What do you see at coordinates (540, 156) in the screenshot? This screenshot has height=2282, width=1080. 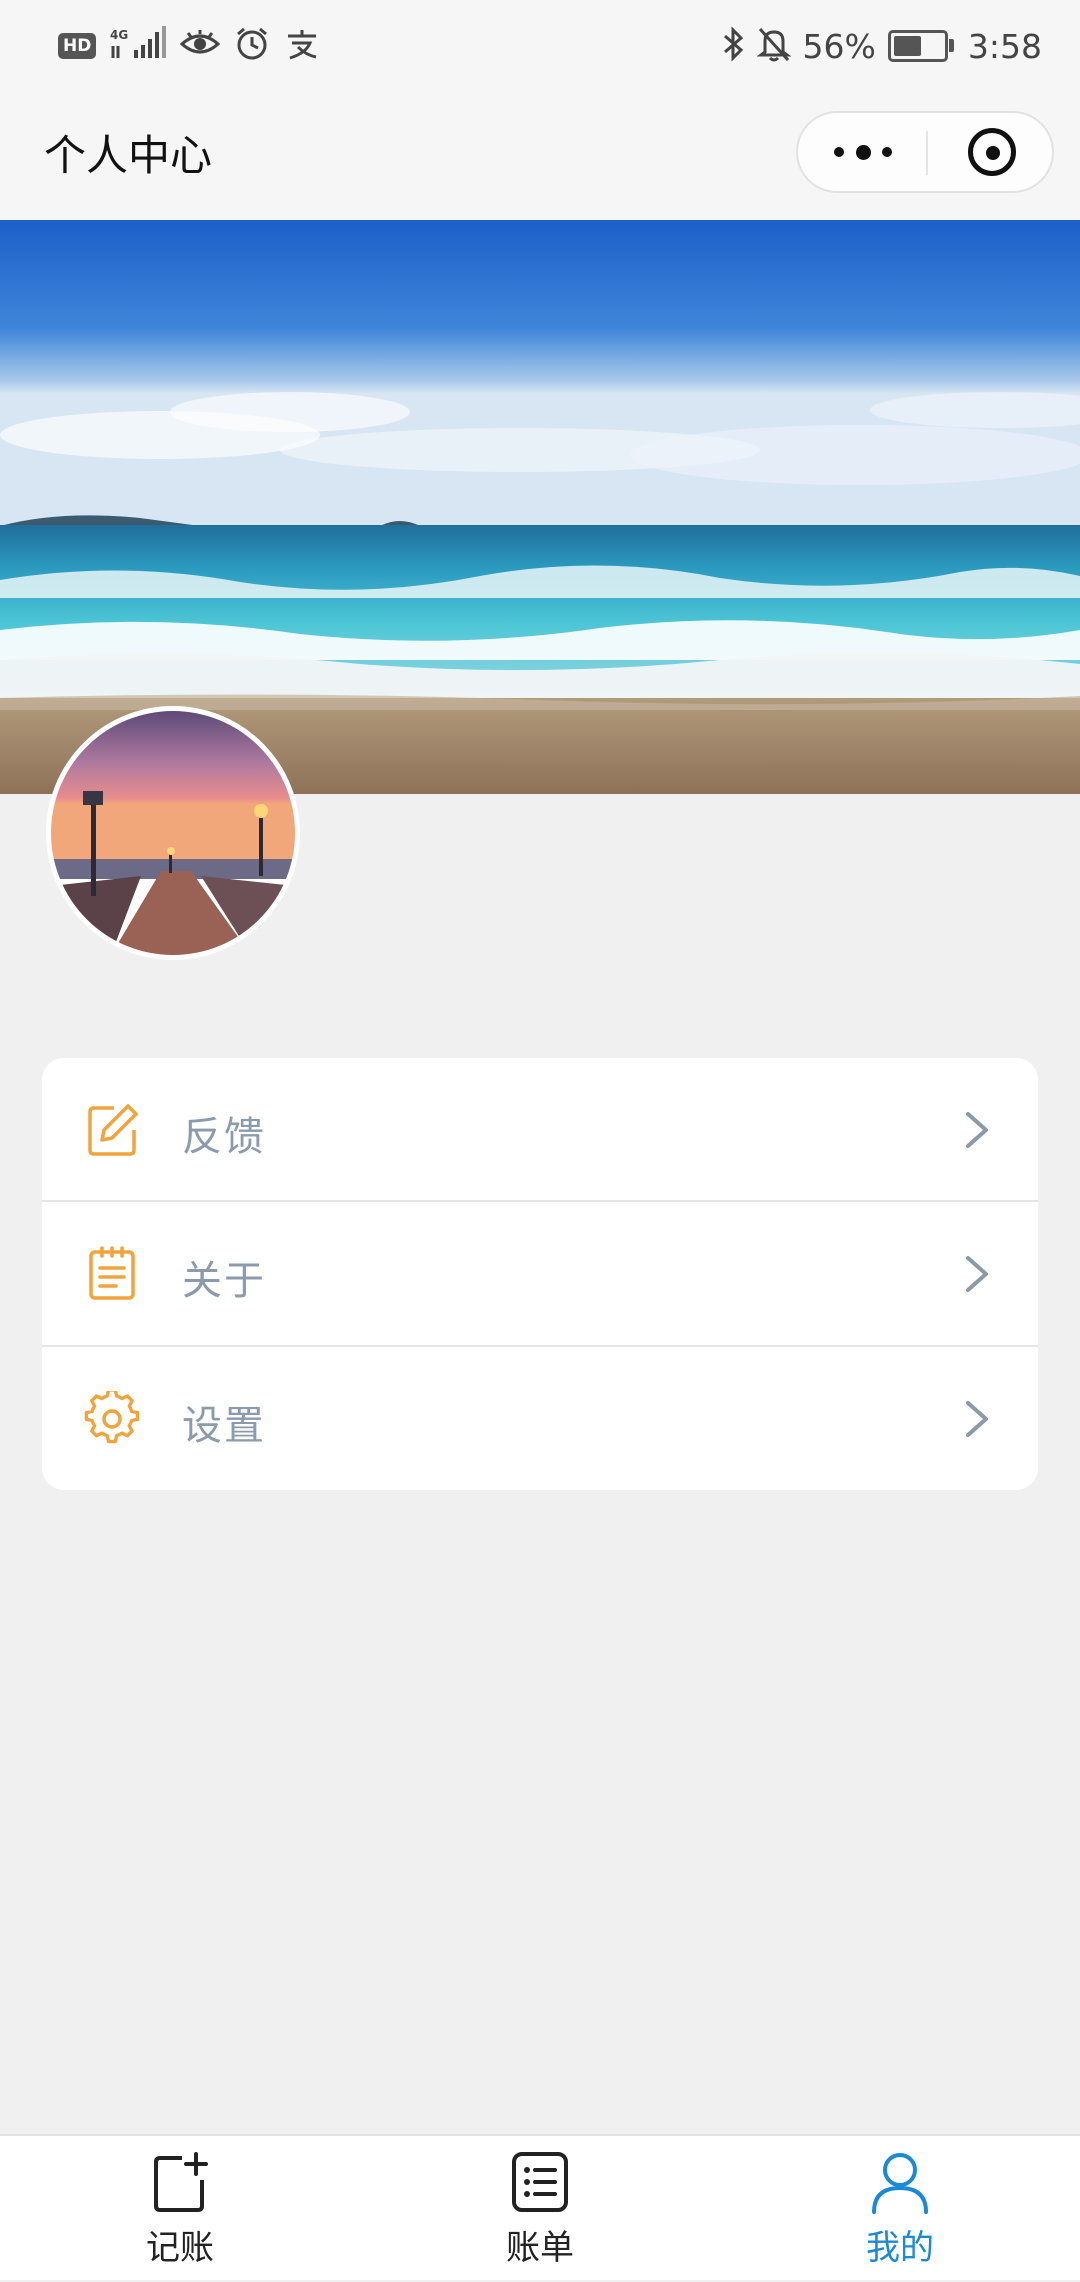 I see `title-bar: 个人中心` at bounding box center [540, 156].